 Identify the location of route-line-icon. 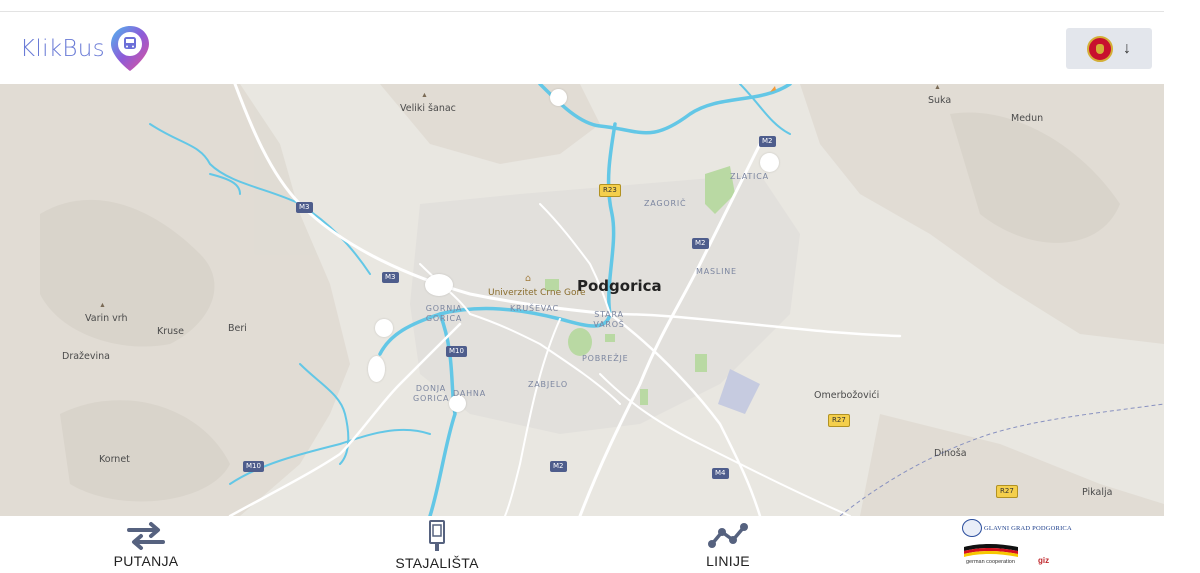
(728, 535).